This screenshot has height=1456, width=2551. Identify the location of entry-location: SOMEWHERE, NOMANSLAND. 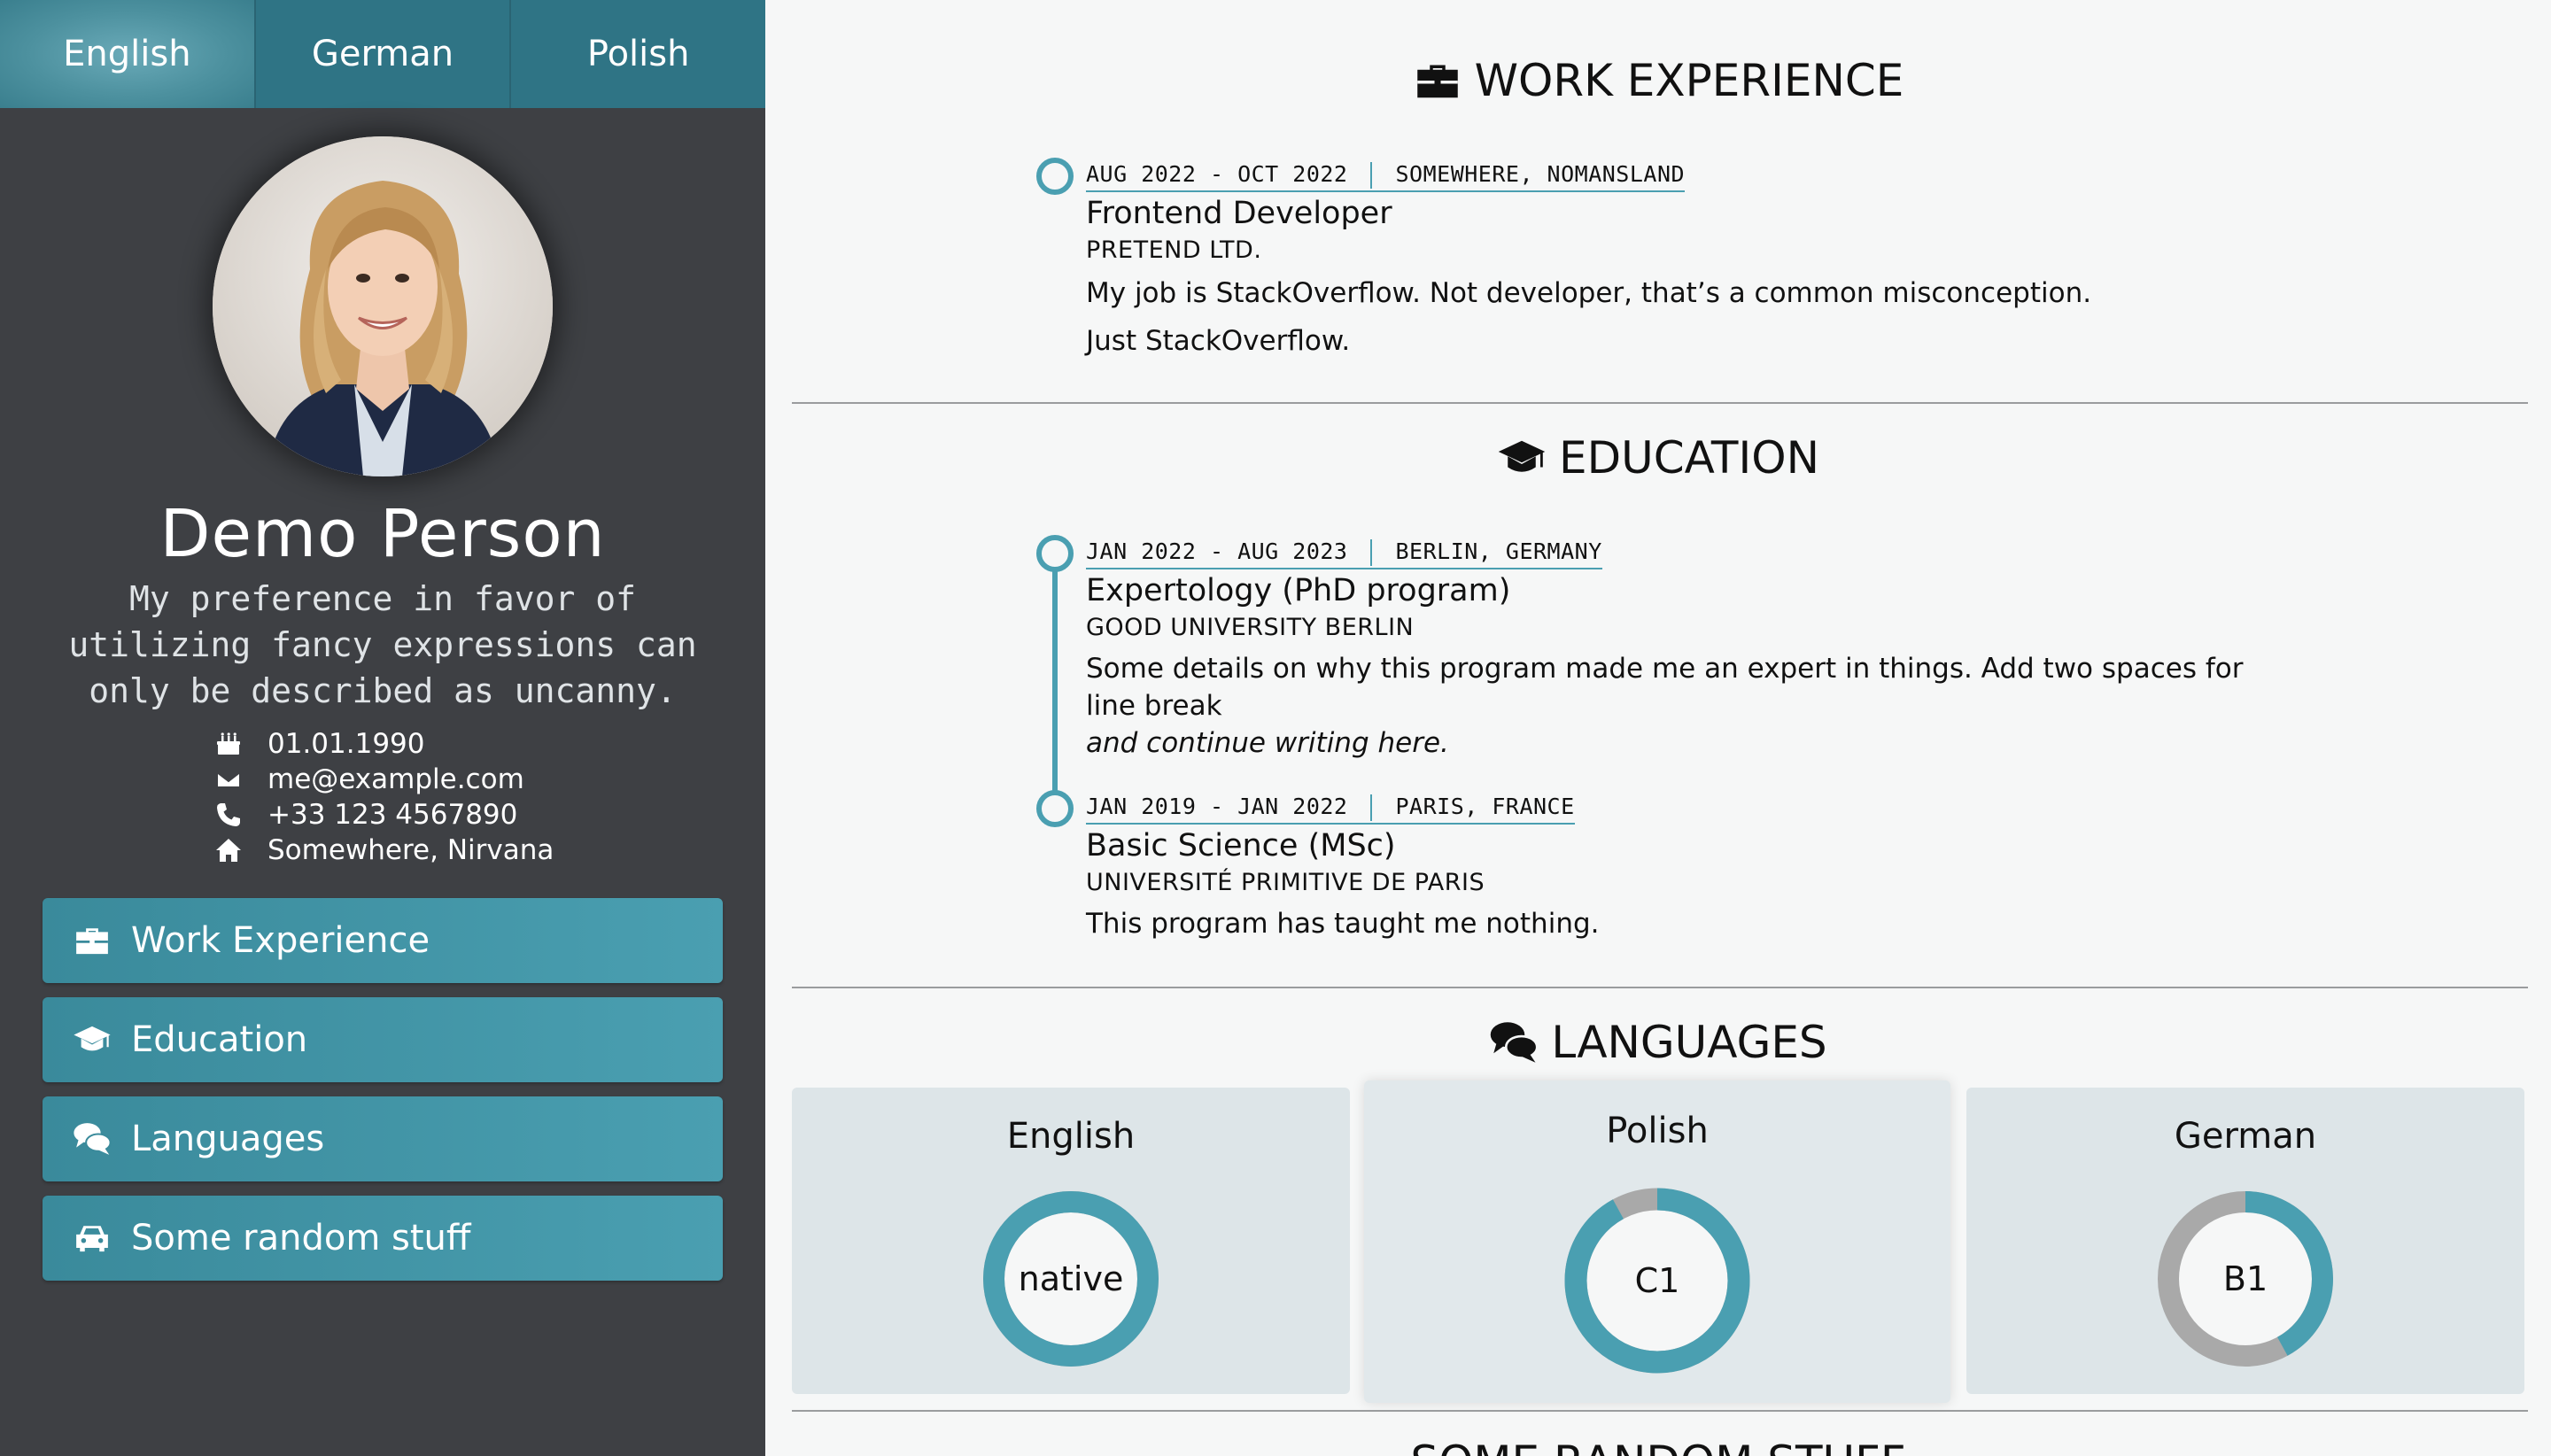
(1541, 174).